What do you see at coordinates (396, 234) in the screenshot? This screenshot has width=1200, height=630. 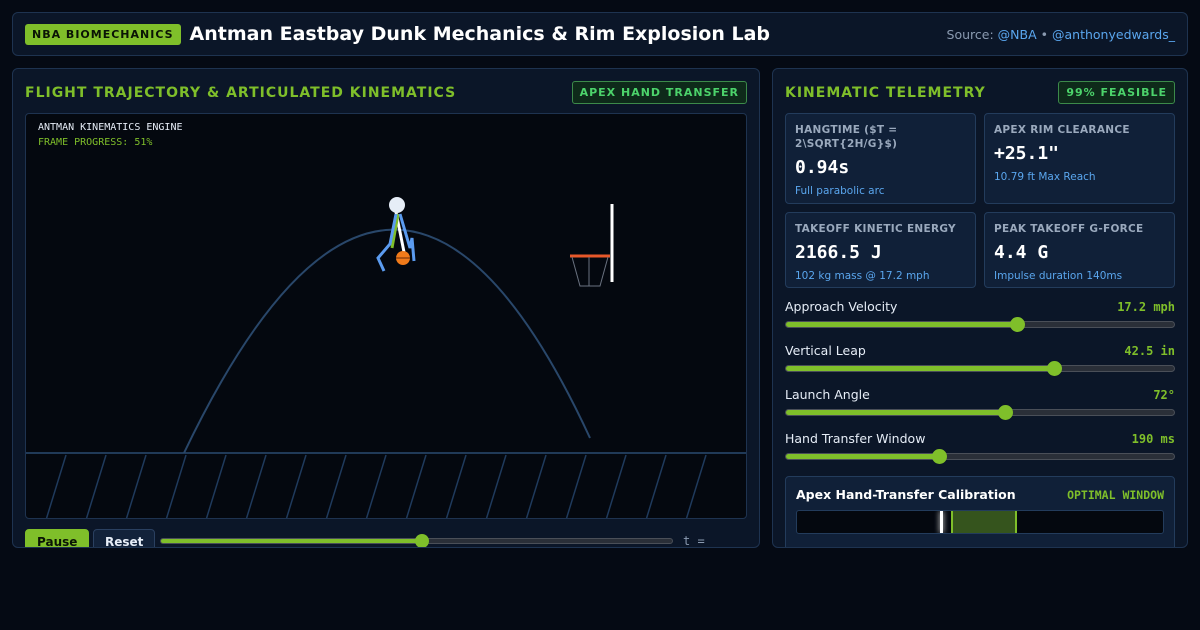 I see `player-figure` at bounding box center [396, 234].